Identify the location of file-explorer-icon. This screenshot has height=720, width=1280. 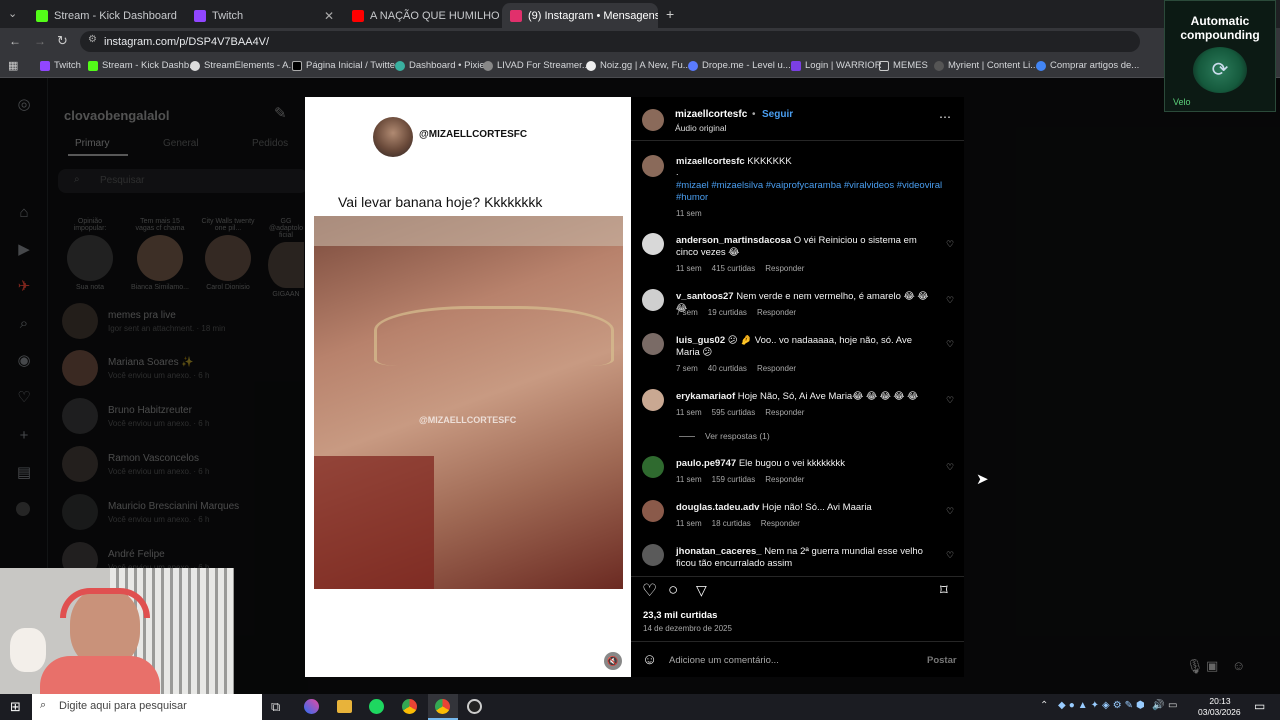
(344, 706).